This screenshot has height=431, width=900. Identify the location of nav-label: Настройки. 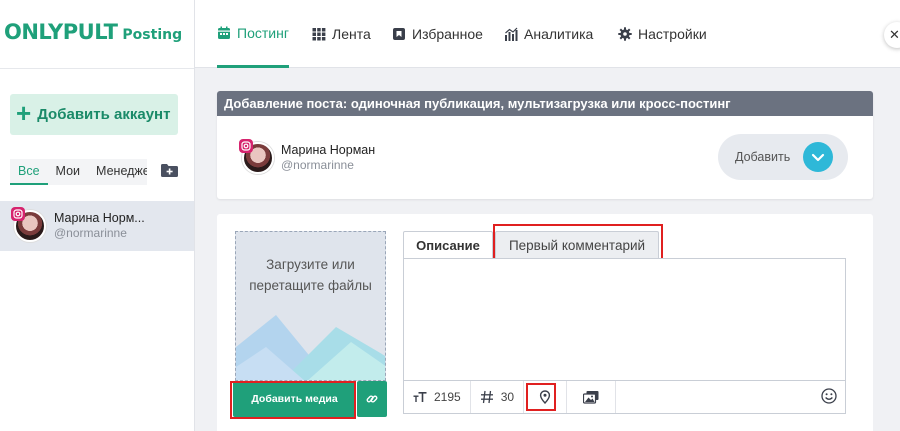
(672, 34).